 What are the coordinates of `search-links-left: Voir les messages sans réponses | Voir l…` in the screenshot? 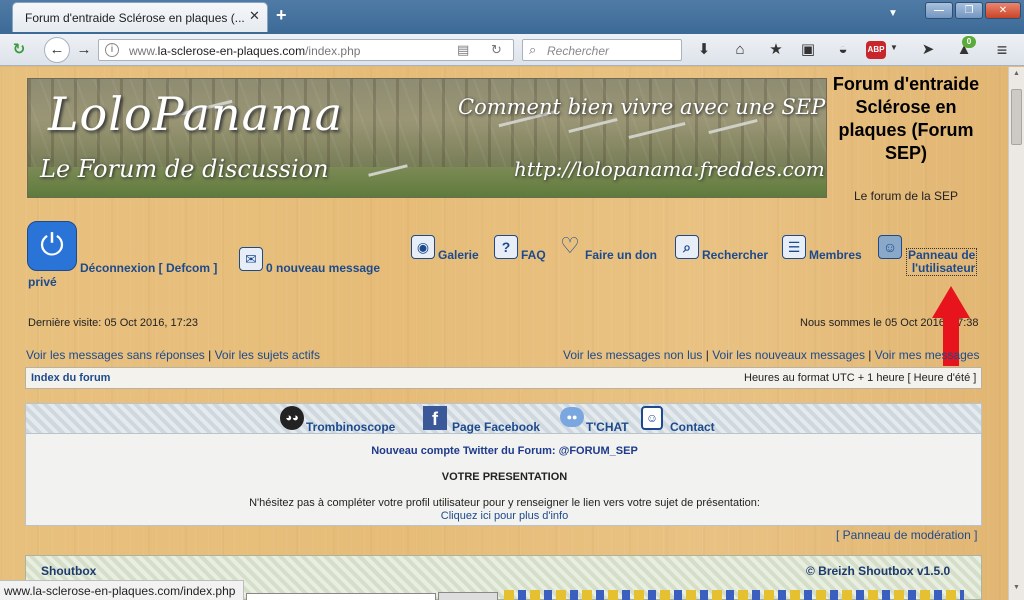 It's located at (173, 355).